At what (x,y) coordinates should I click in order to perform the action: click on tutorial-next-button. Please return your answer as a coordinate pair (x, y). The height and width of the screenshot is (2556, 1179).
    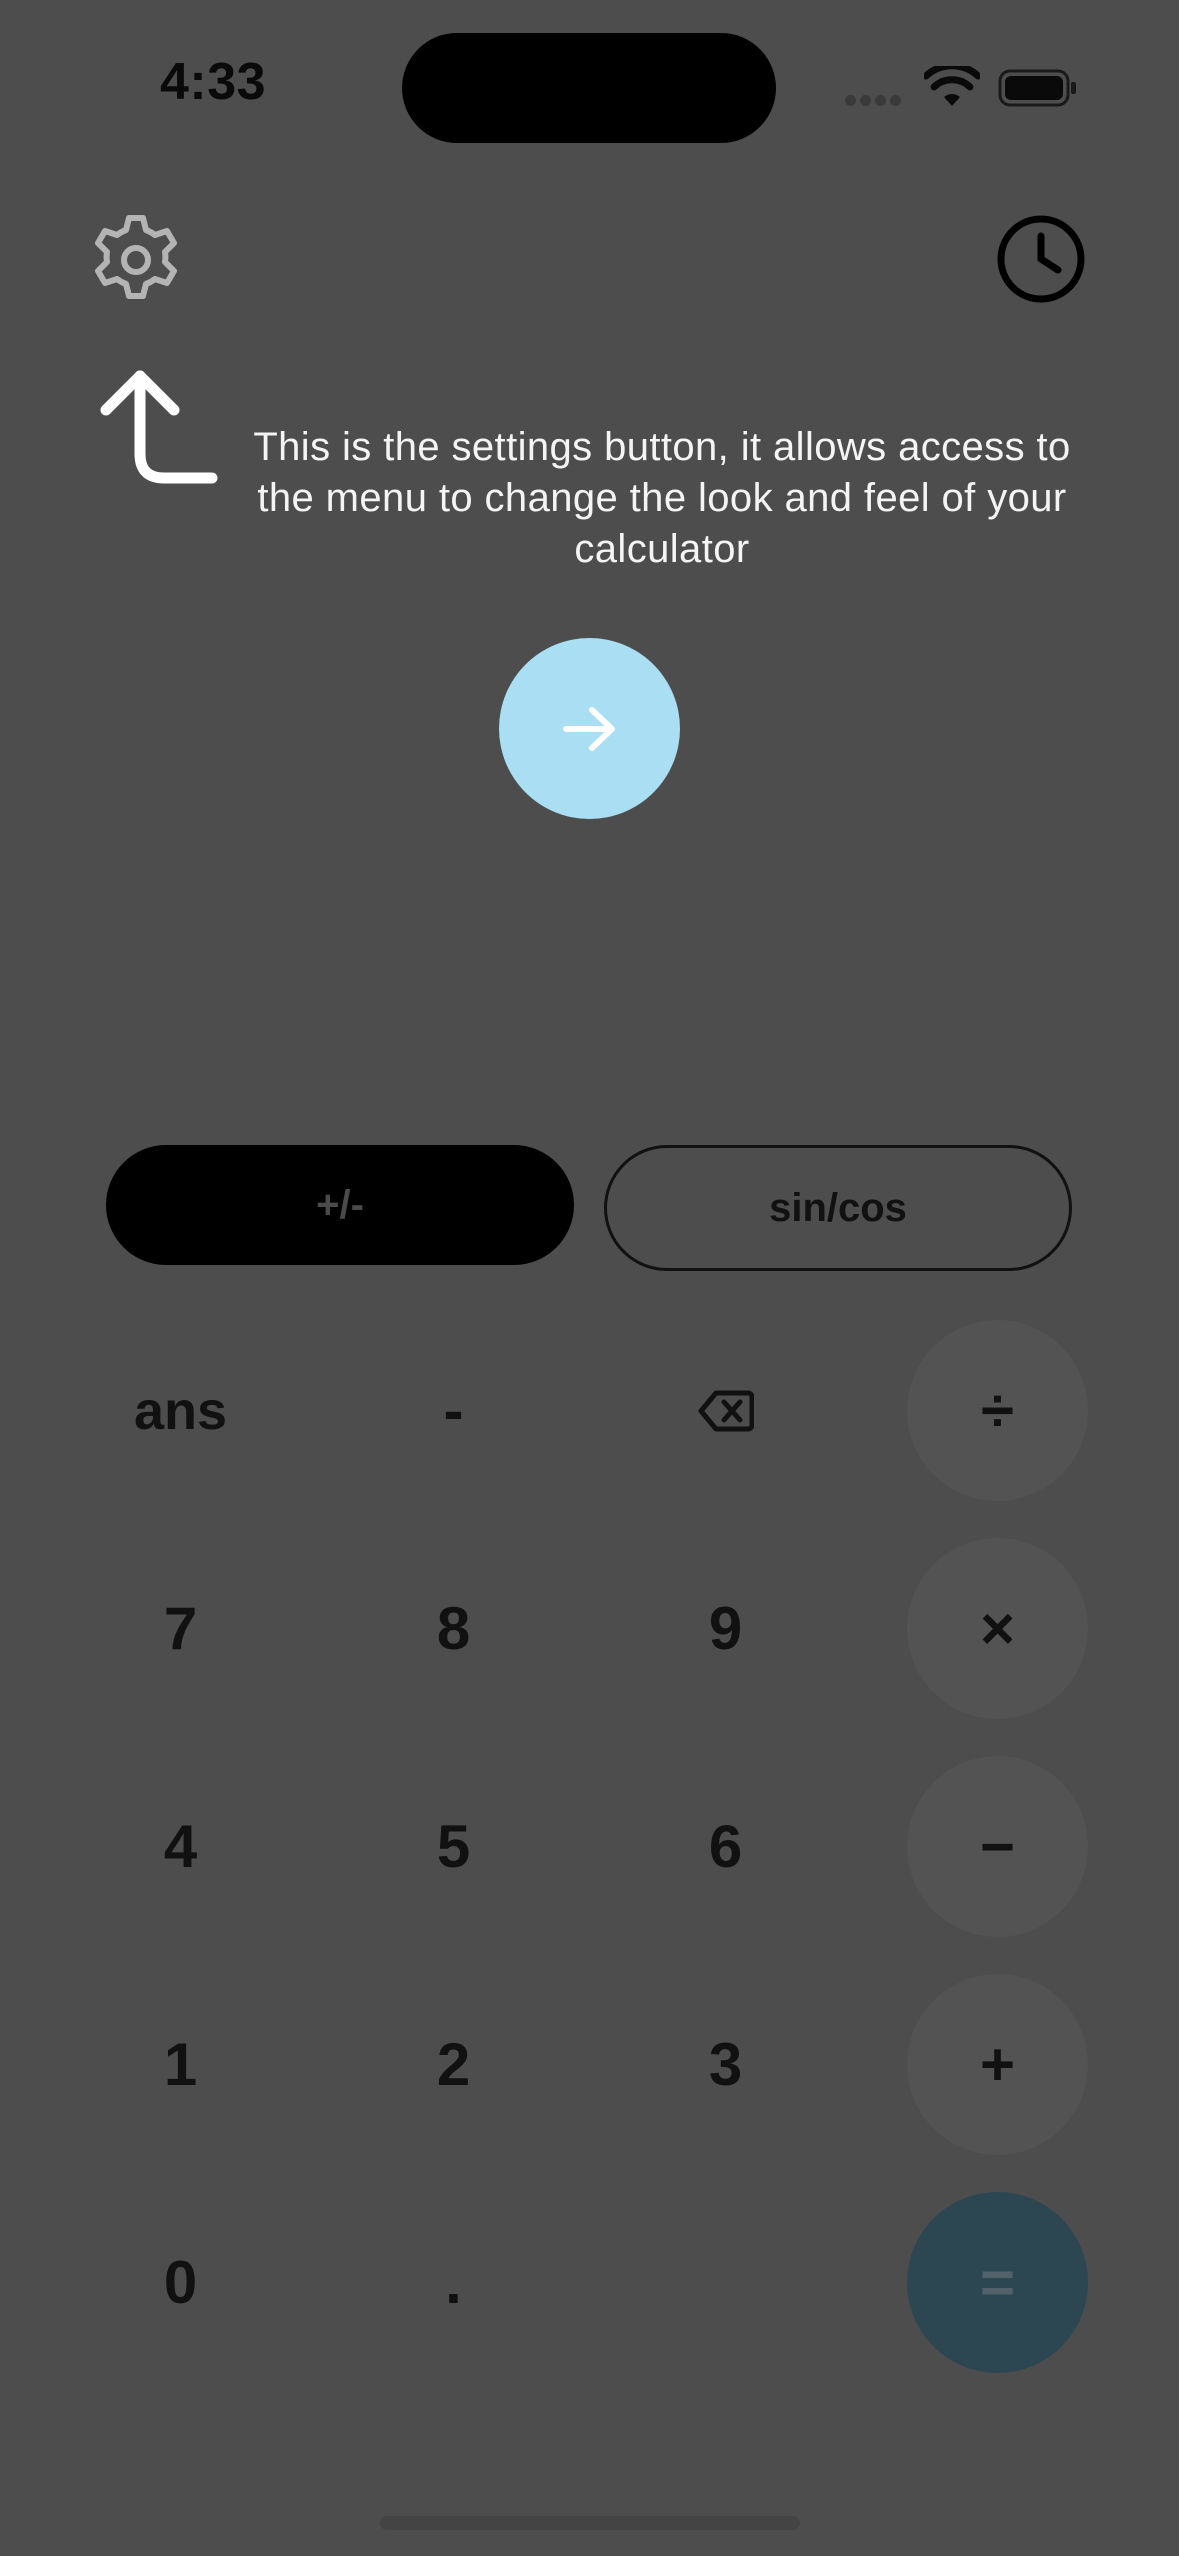
    Looking at the image, I should click on (589, 728).